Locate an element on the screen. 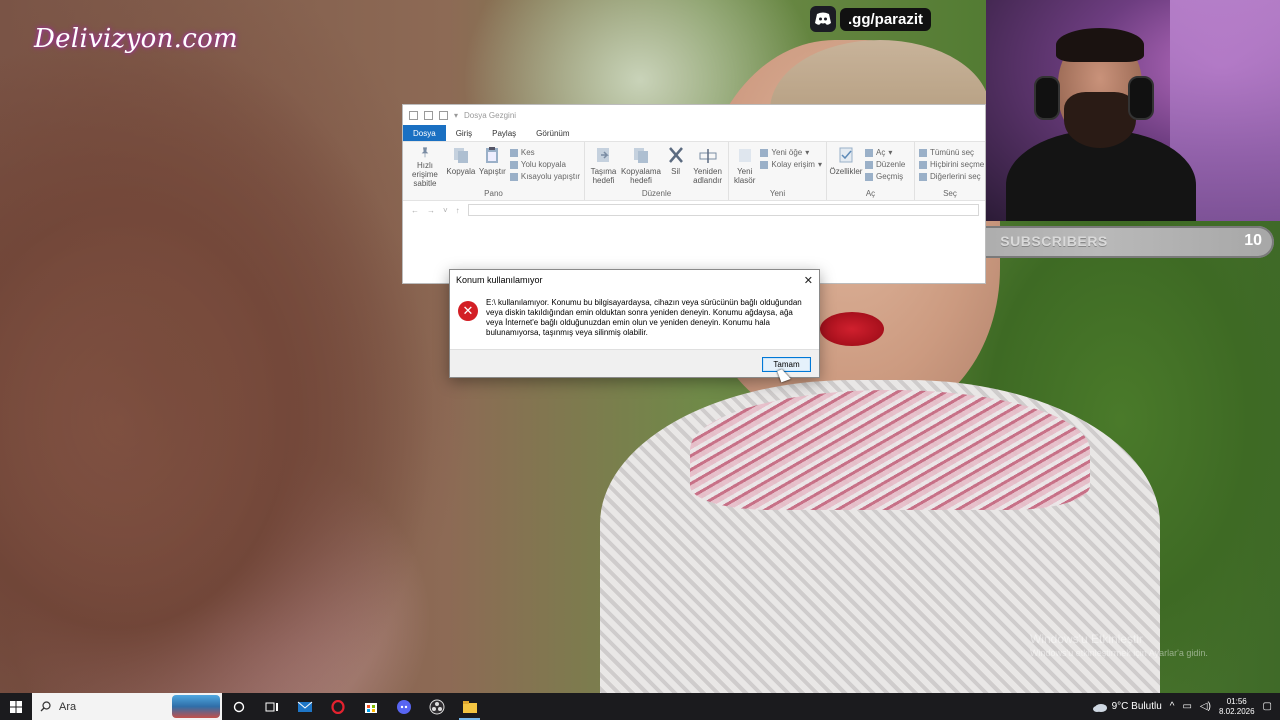  close-icon: ✕ is located at coordinates (808, 280).